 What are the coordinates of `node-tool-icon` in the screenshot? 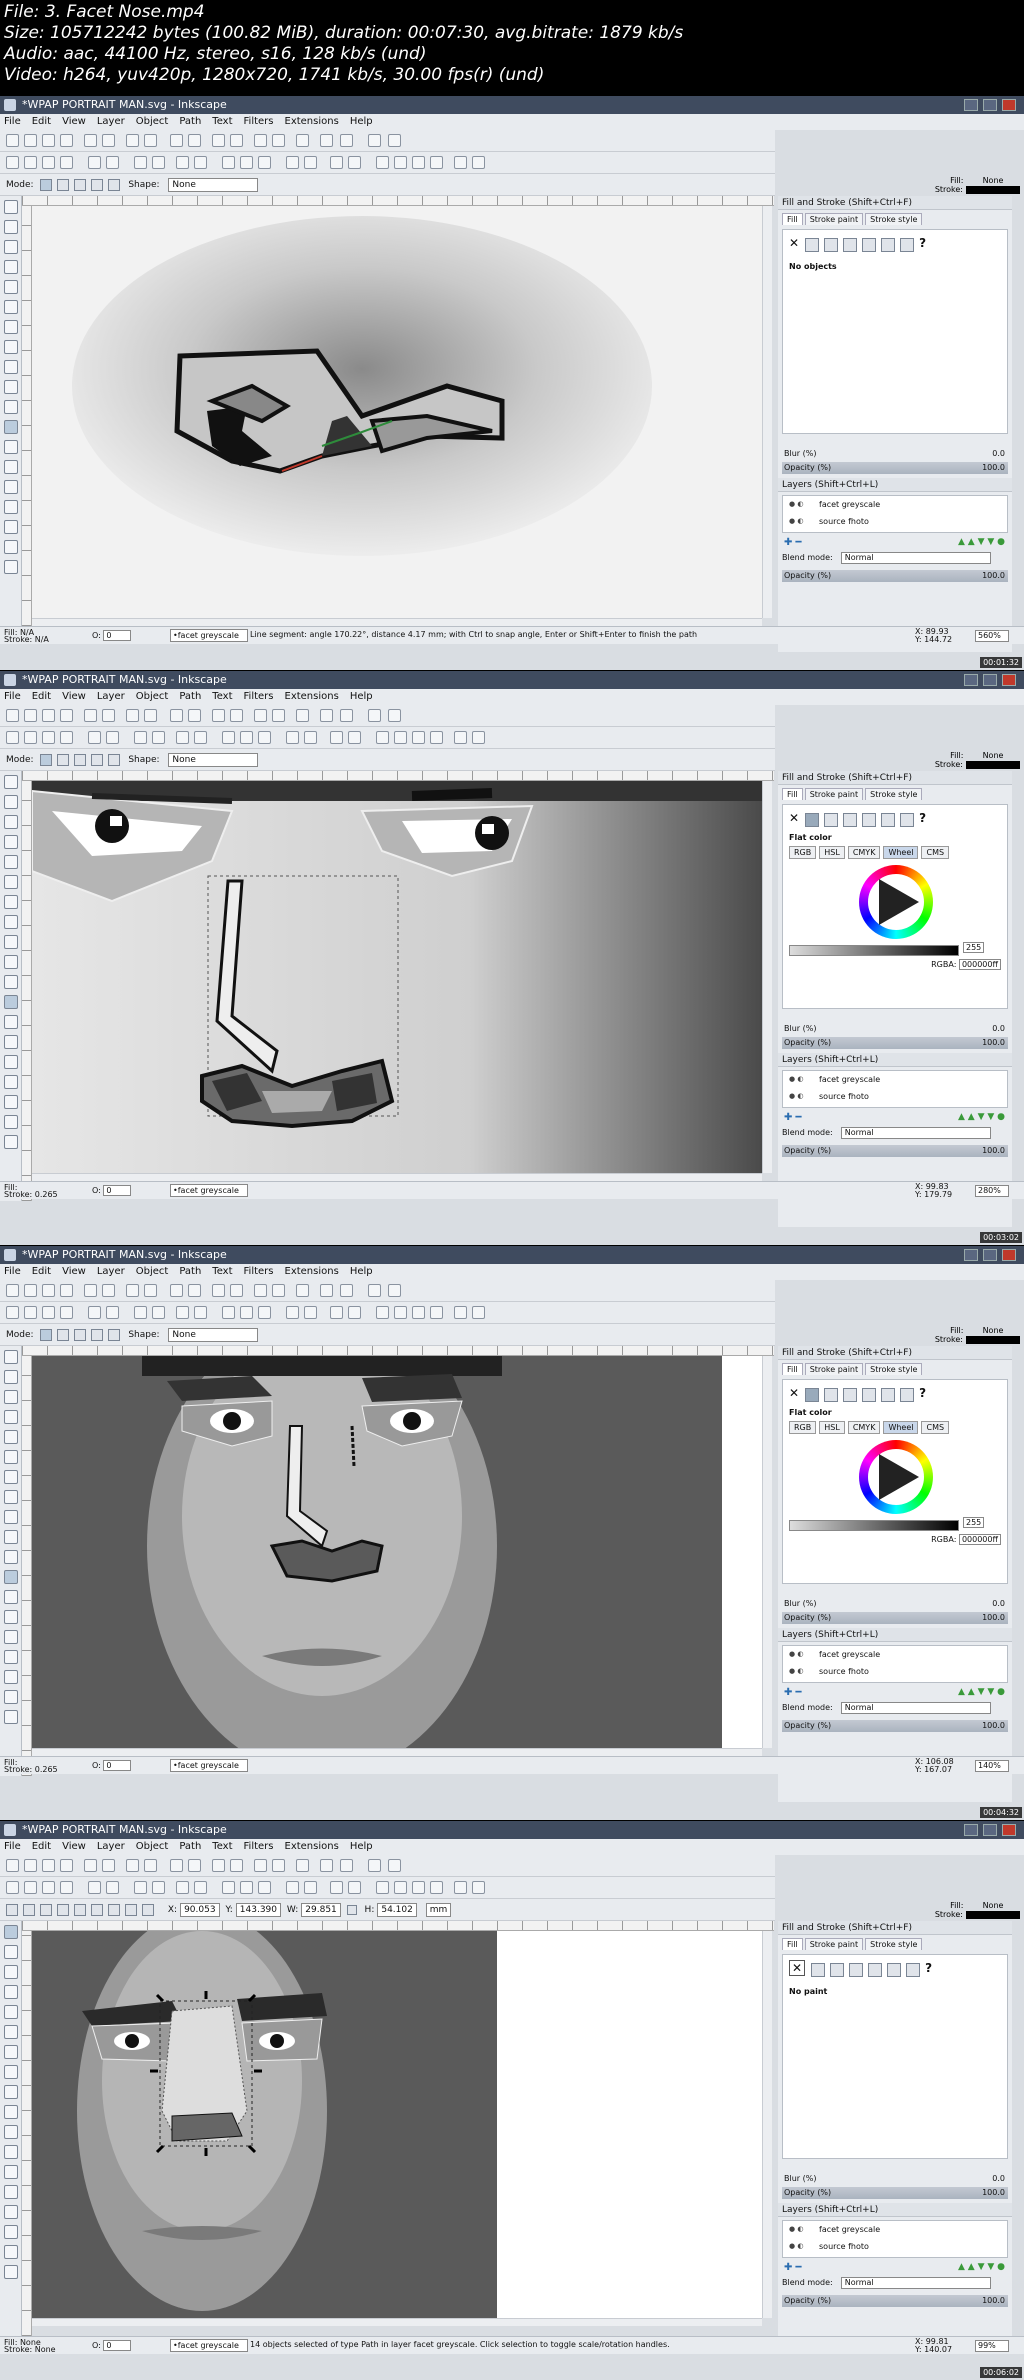 It's located at (11, 227).